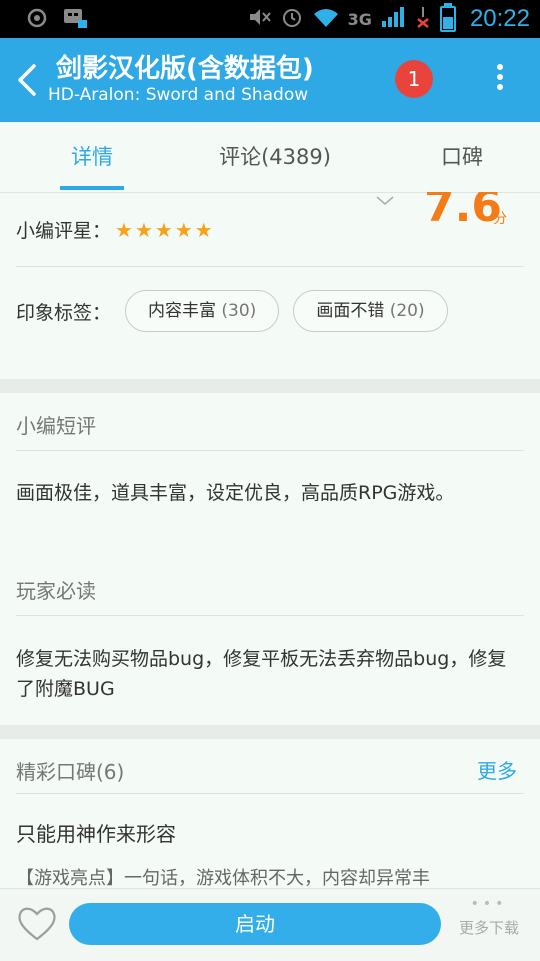 The width and height of the screenshot is (540, 961). Describe the element at coordinates (488, 928) in the screenshot. I see `more-downloads-label: 更多下载` at that location.